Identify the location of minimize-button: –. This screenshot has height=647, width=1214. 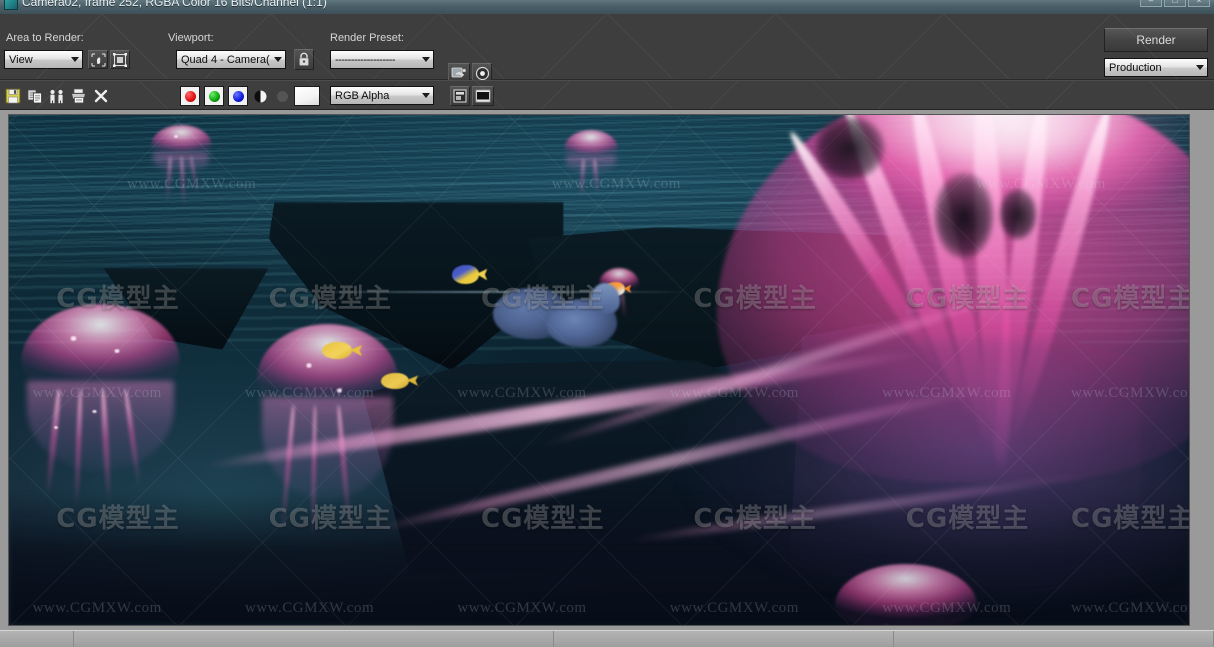
(1151, 3).